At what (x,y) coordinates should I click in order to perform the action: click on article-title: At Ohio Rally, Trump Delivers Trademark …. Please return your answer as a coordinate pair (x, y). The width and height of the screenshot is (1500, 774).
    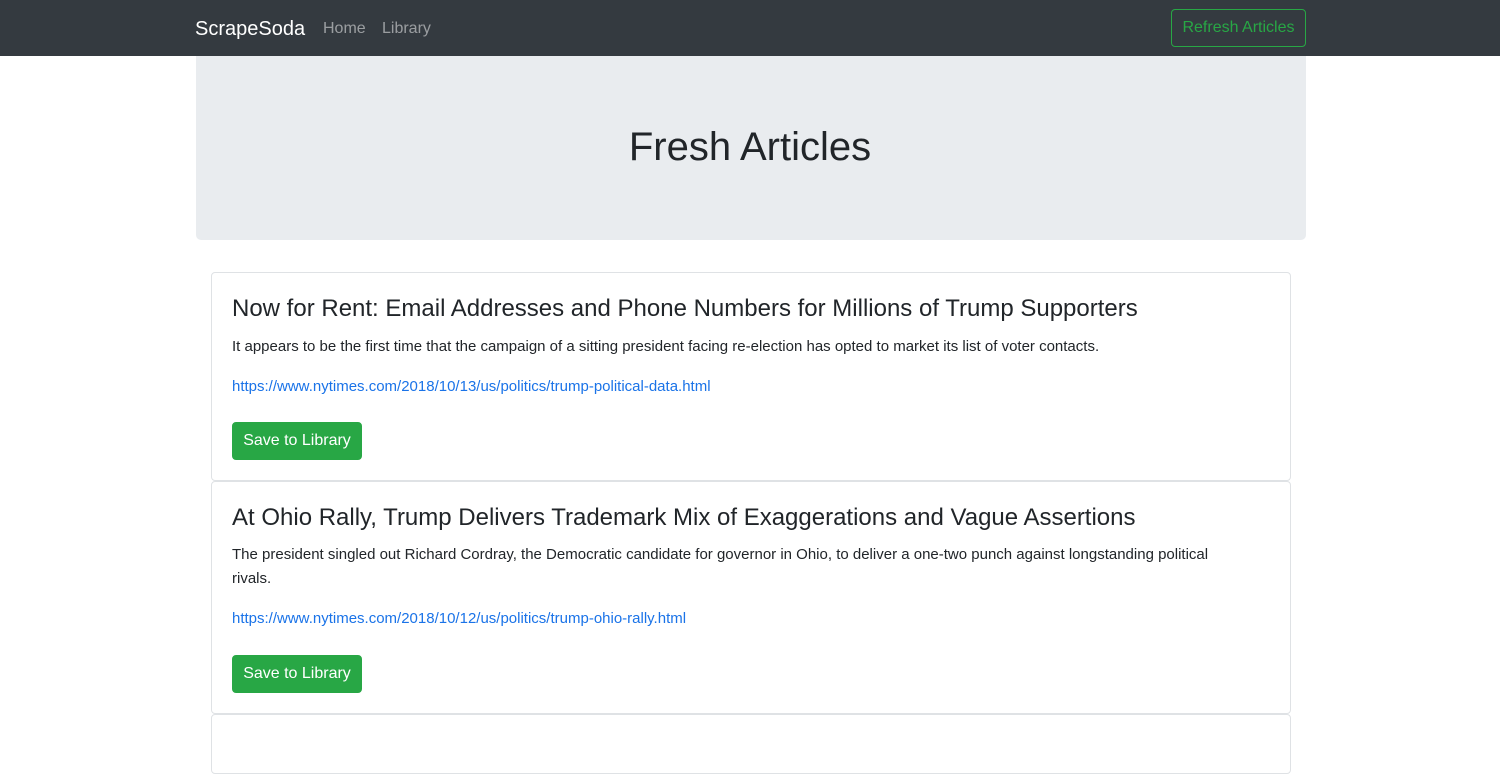
    Looking at the image, I should click on (684, 517).